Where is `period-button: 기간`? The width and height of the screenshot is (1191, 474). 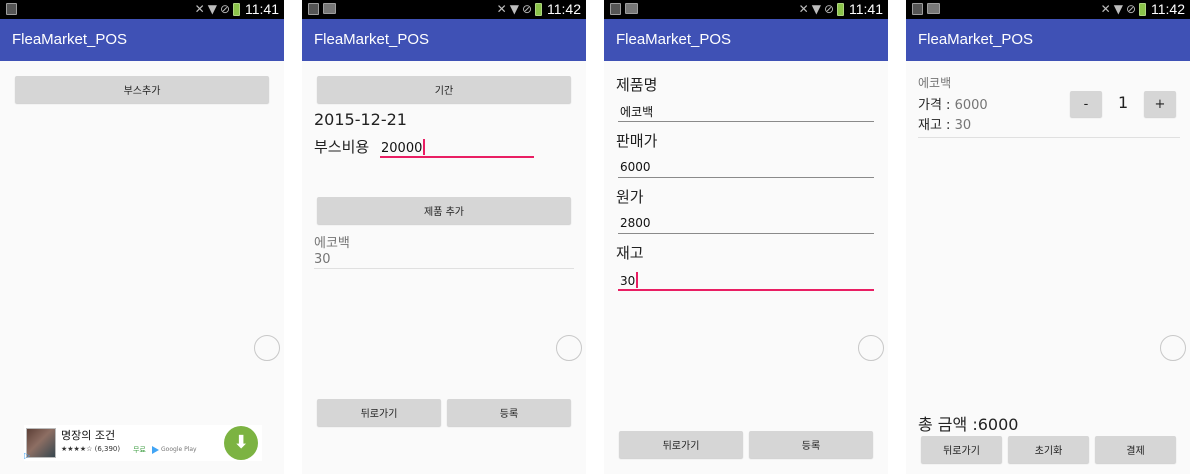
period-button: 기간 is located at coordinates (444, 89).